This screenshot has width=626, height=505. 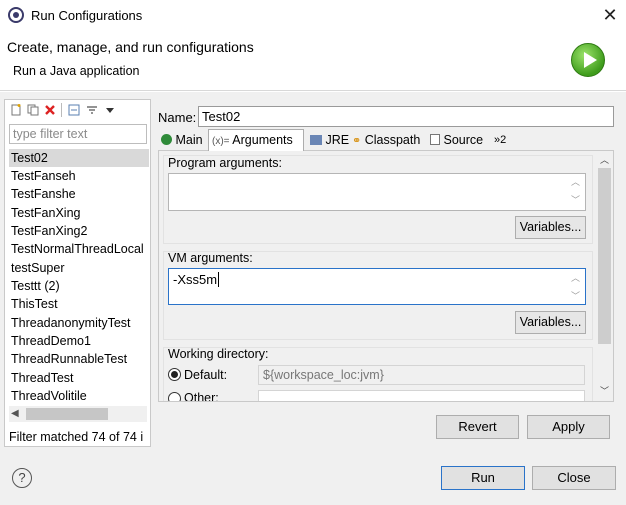 I want to click on other-radio, so click(x=174, y=396).